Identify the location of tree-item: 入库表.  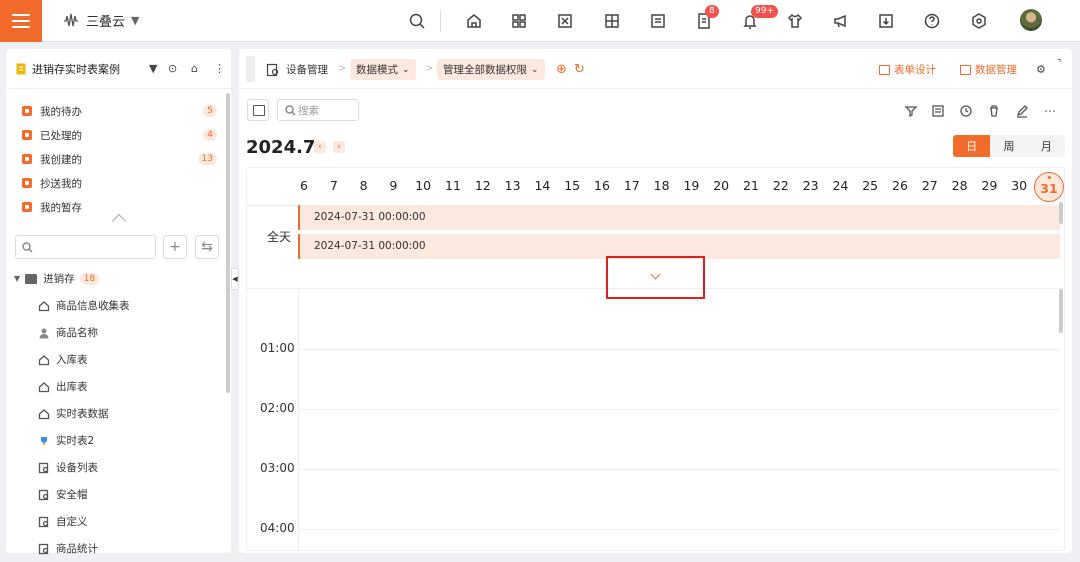
(128, 359).